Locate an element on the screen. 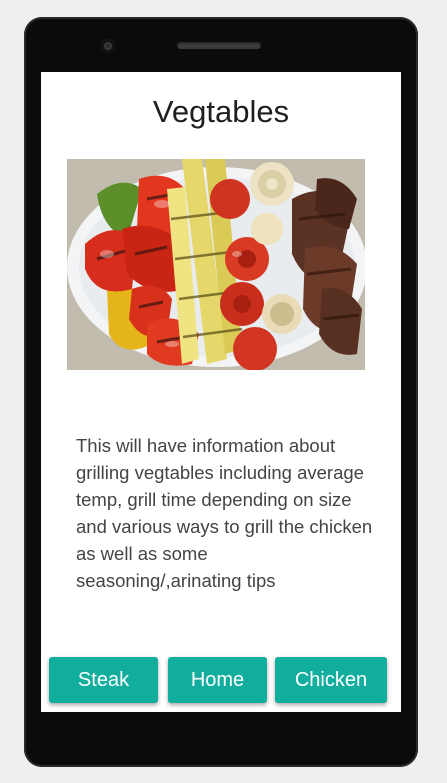  page-title: Vegtables is located at coordinates (221, 111).